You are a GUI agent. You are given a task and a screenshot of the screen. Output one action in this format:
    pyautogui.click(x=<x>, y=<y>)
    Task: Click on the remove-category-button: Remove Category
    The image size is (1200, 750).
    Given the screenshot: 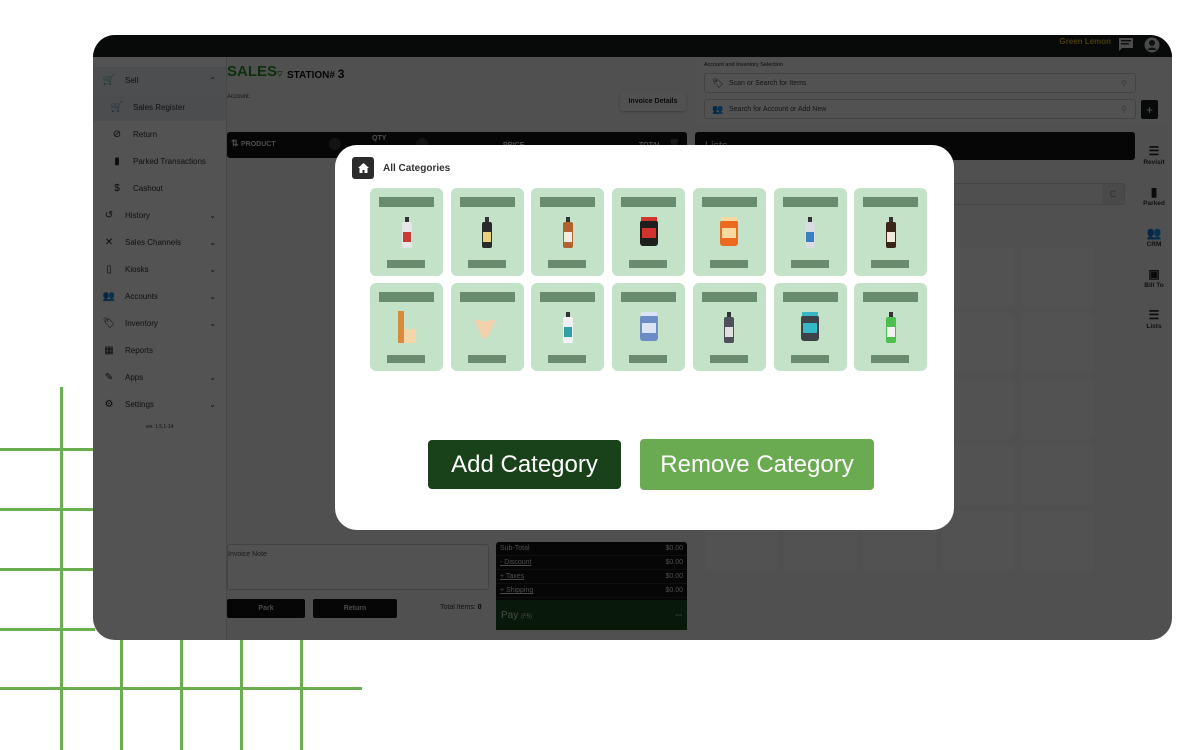 What is the action you would take?
    pyautogui.click(x=757, y=464)
    